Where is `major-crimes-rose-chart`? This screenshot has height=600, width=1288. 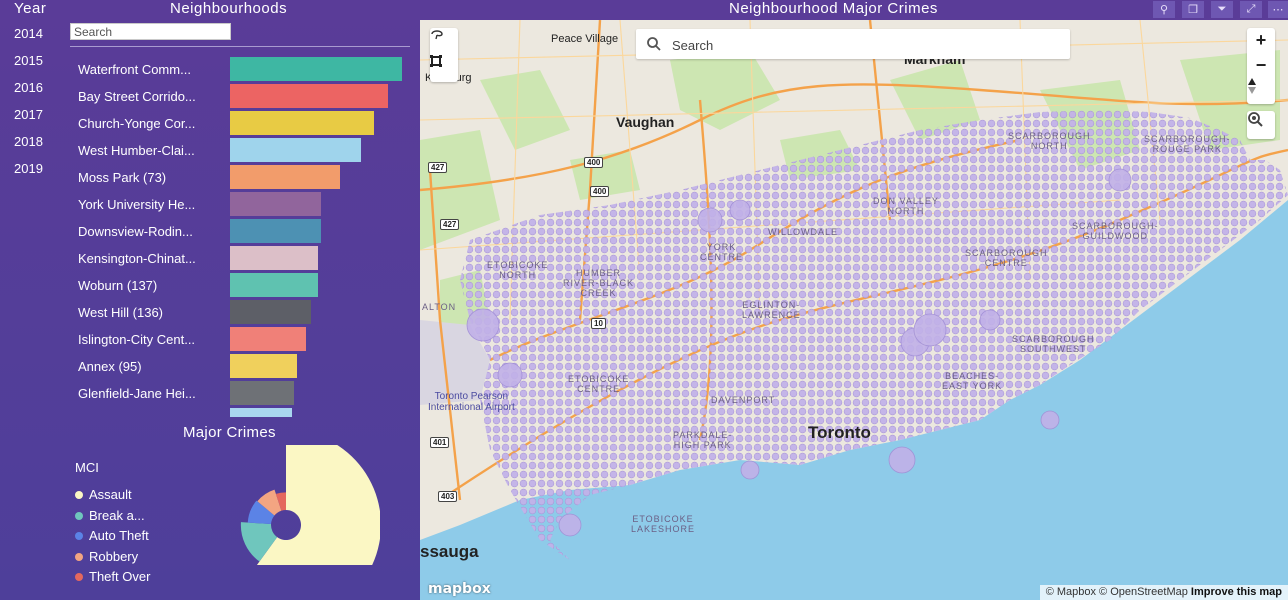
major-crimes-rose-chart is located at coordinates (310, 505).